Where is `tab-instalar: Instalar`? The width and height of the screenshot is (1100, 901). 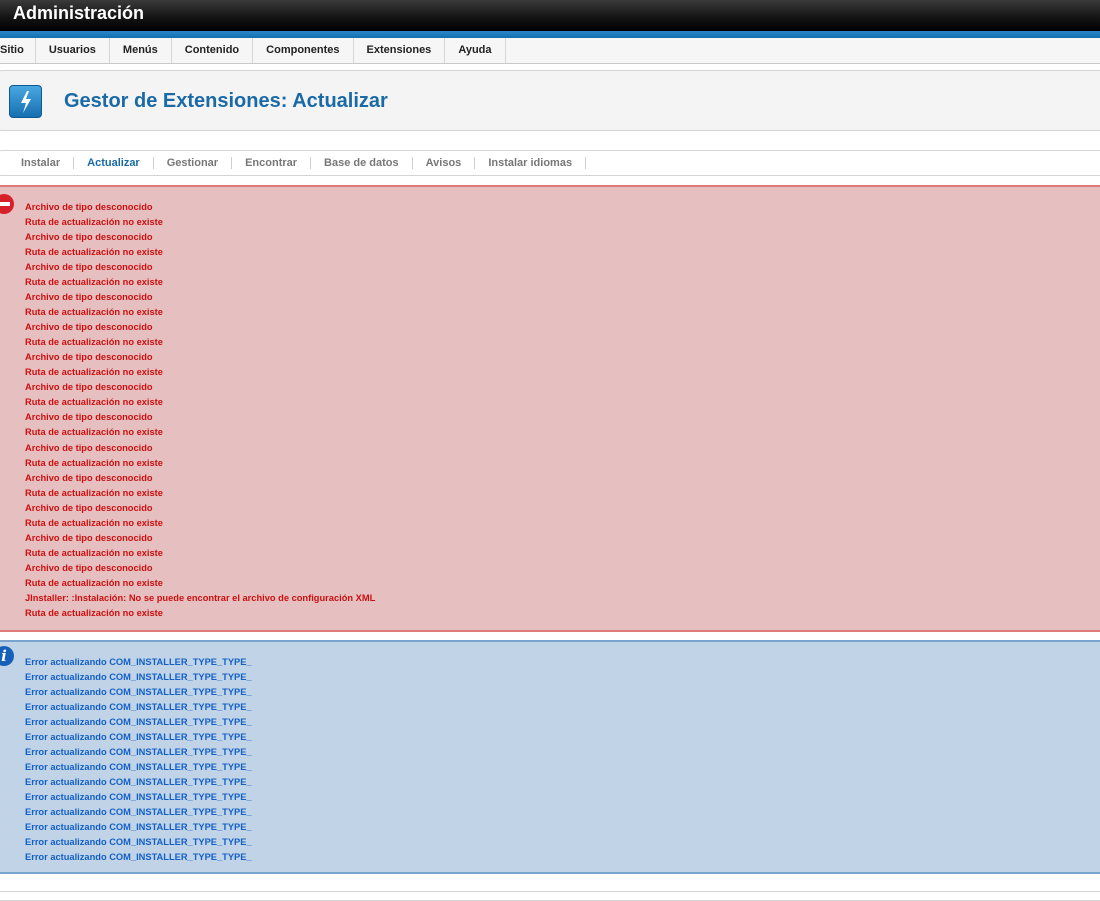 tab-instalar: Instalar is located at coordinates (45, 163).